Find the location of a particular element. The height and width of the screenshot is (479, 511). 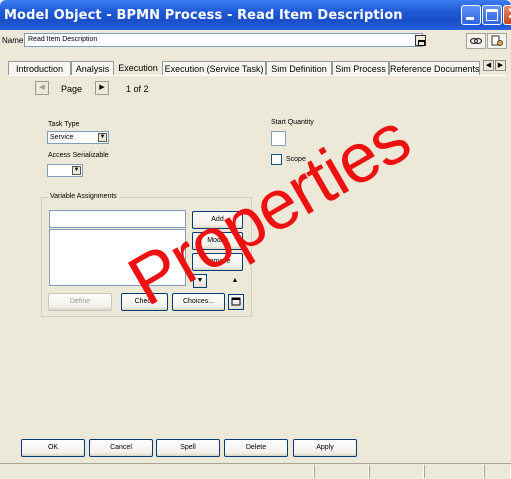

arrow-up-icon: ▲ is located at coordinates (235, 280).